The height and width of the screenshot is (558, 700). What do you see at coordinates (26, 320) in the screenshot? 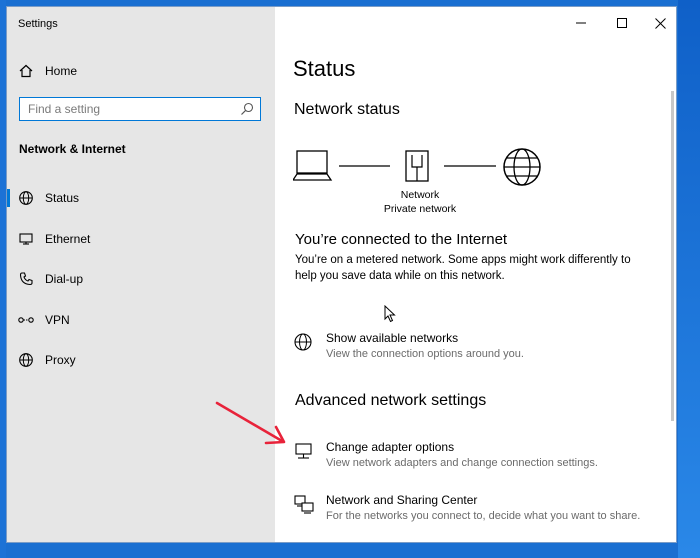
I see `vpn-icon` at bounding box center [26, 320].